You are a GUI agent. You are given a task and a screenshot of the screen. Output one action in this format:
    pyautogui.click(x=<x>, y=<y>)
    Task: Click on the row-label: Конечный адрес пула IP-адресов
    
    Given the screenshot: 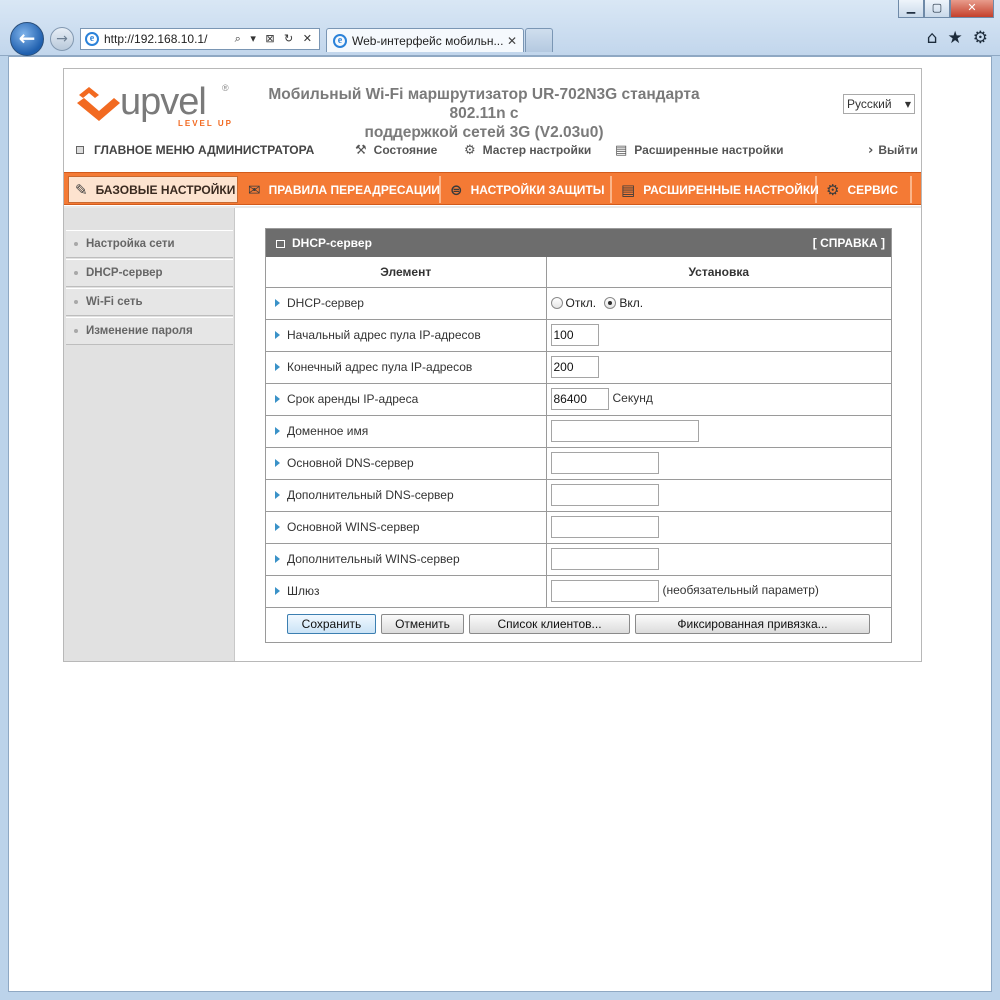 What is the action you would take?
    pyautogui.click(x=406, y=367)
    